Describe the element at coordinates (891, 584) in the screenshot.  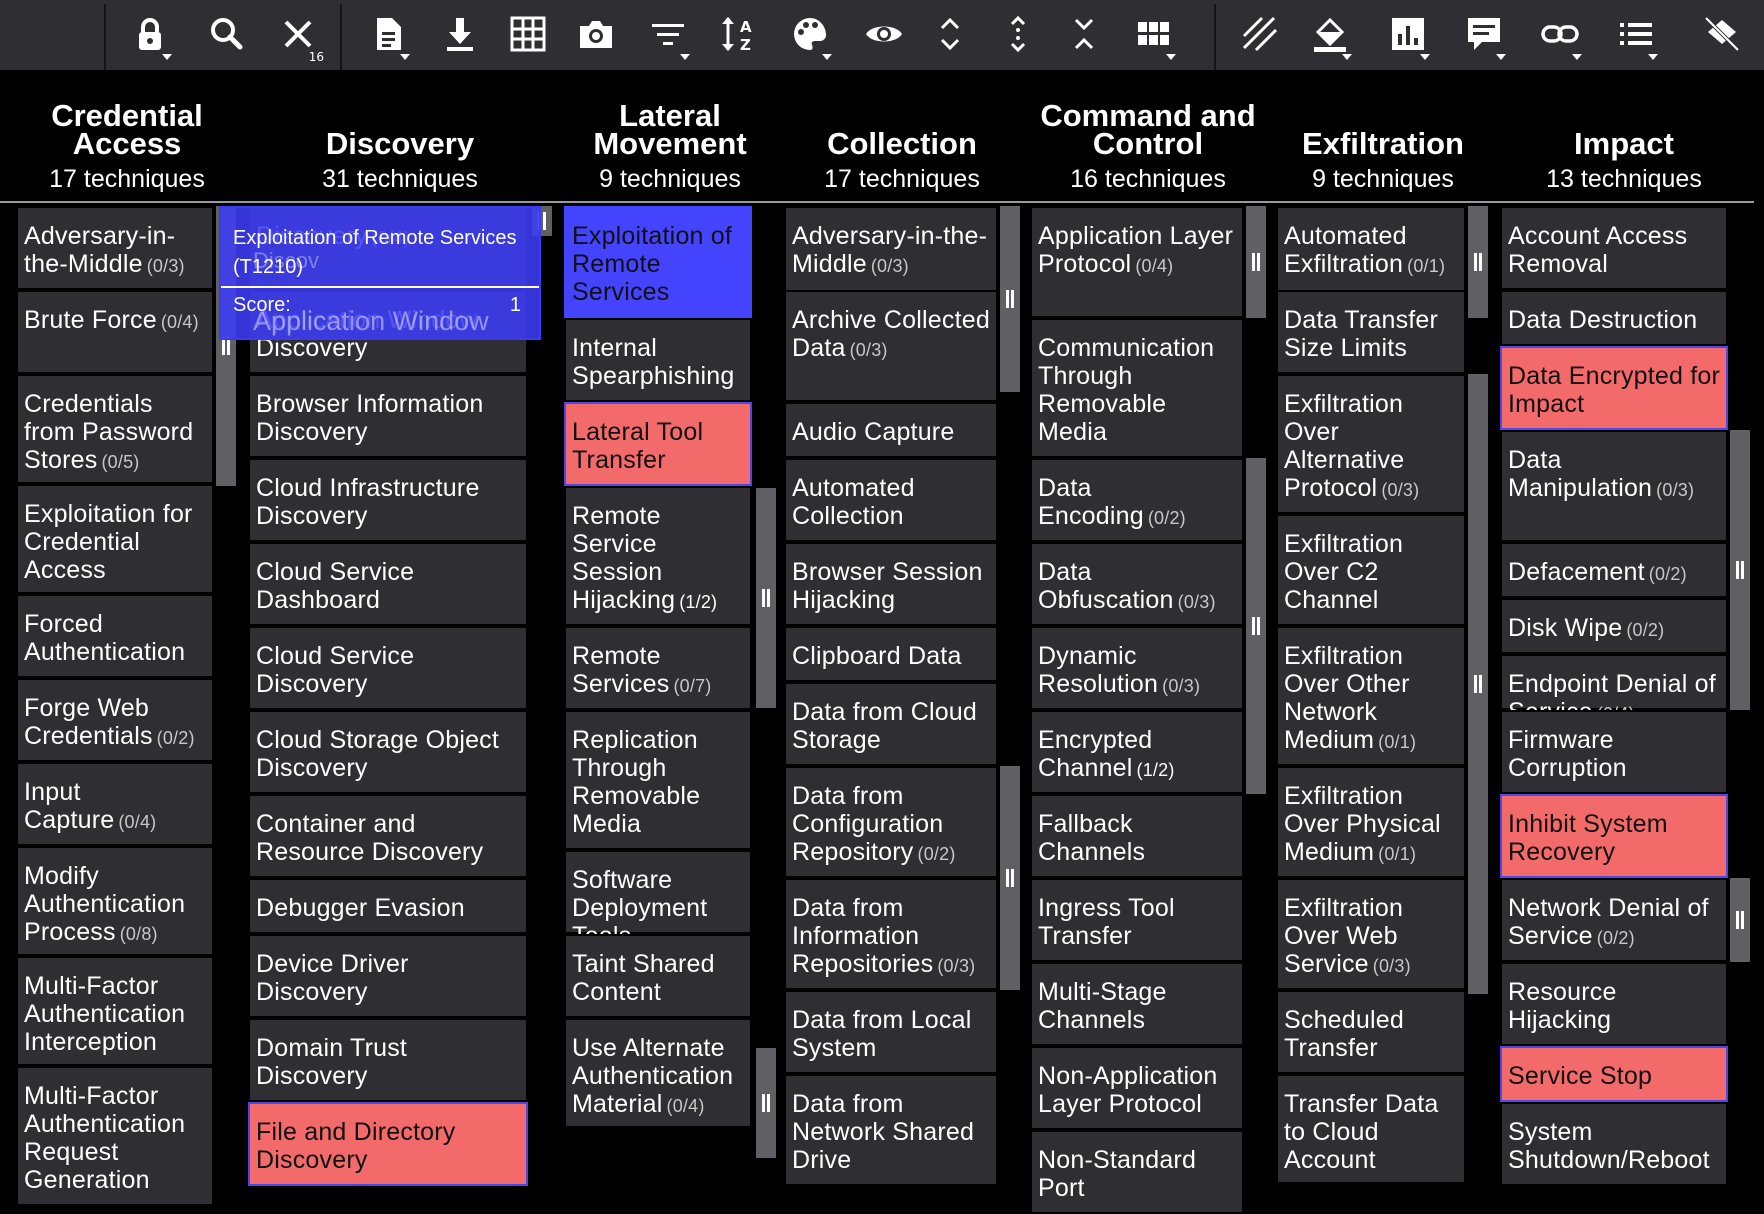
I see `technique-cell: Browser Session Hijacking` at that location.